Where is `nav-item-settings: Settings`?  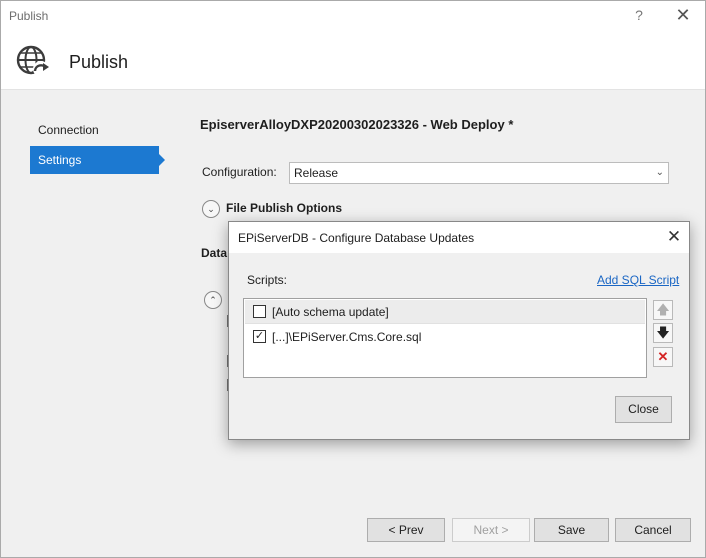 nav-item-settings: Settings is located at coordinates (97, 160).